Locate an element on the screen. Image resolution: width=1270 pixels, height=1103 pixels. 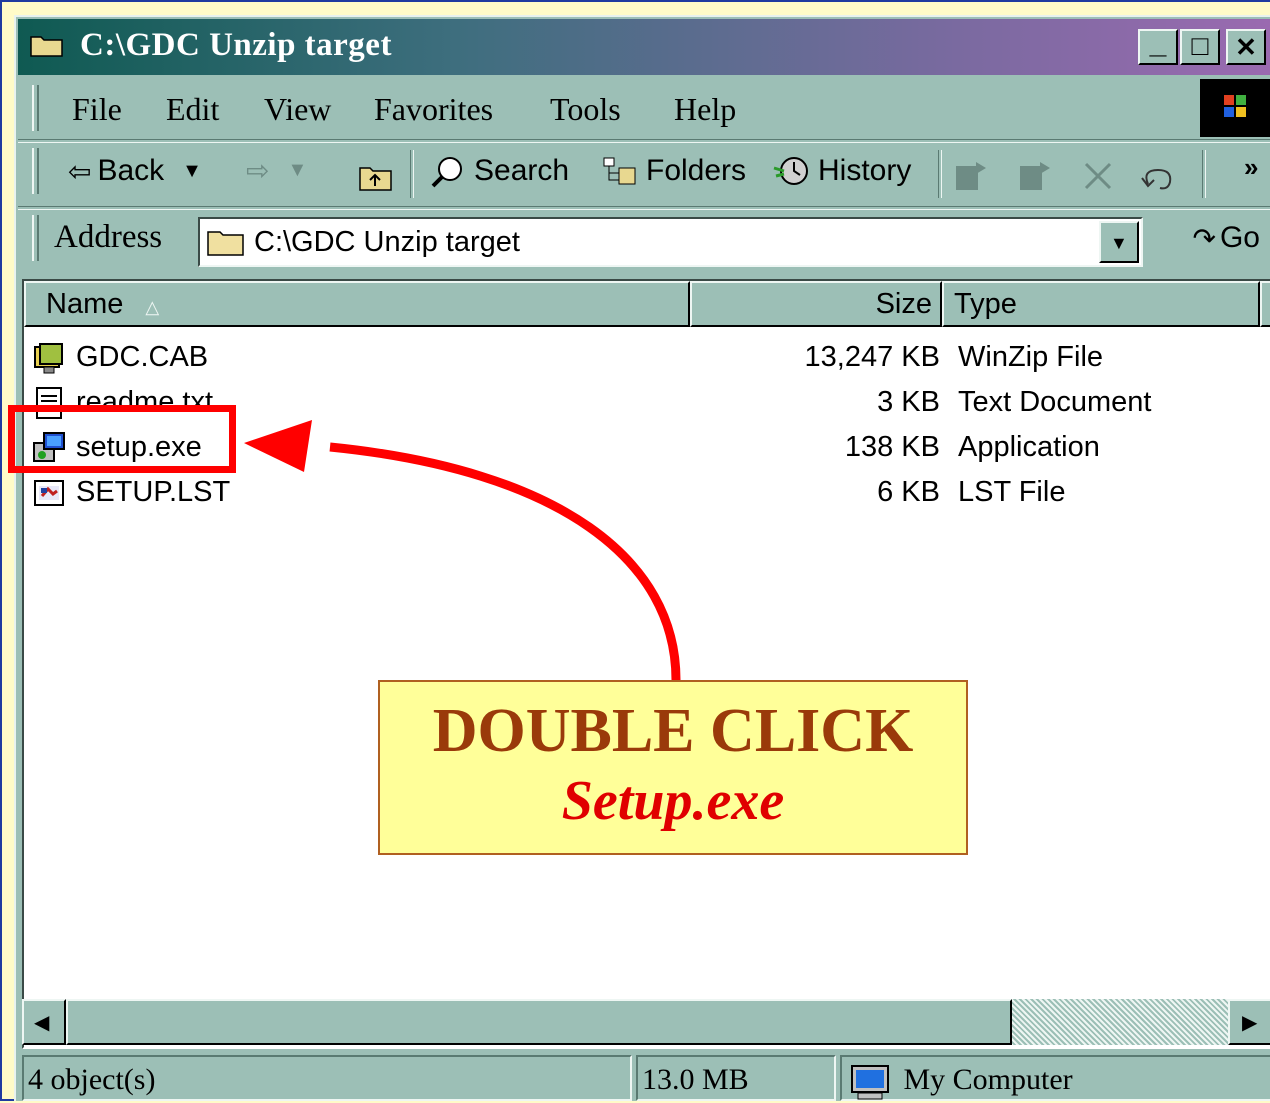
delete-icon is located at coordinates (1098, 176).